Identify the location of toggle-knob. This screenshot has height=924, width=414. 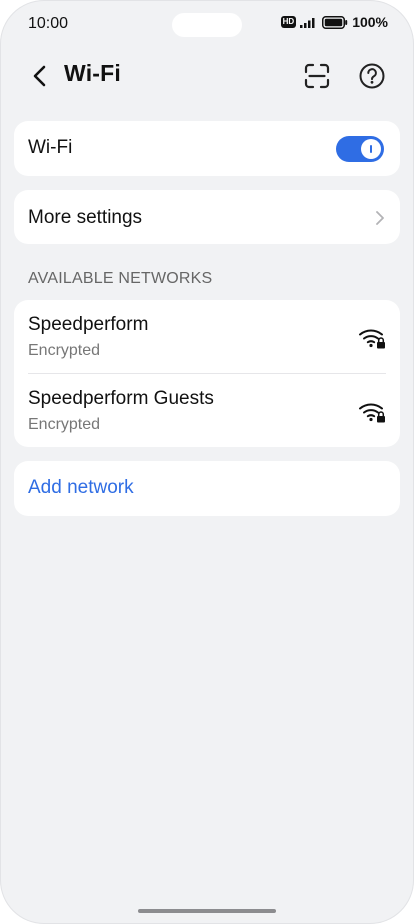
(371, 149).